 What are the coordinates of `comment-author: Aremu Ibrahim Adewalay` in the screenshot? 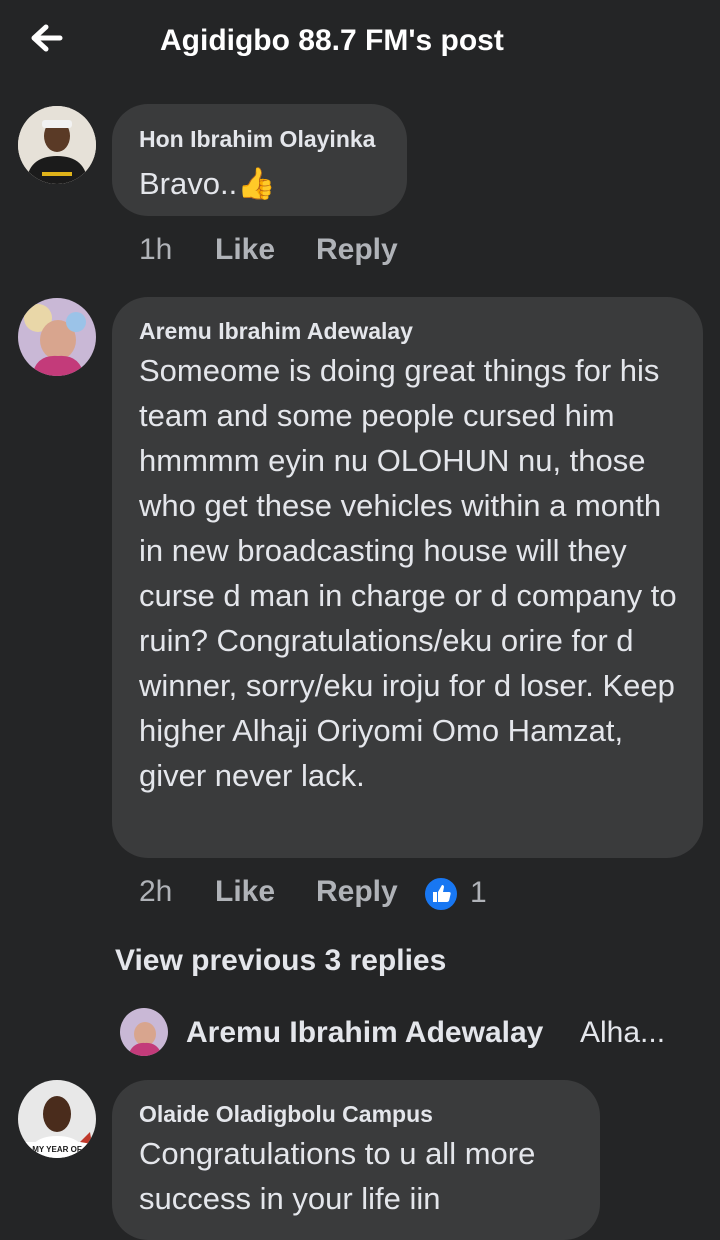 It's located at (276, 331).